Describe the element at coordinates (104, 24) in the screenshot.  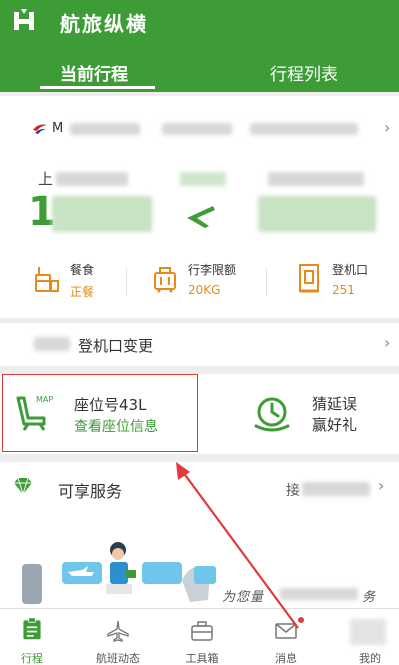
I see `app-title: 航旅纵横` at that location.